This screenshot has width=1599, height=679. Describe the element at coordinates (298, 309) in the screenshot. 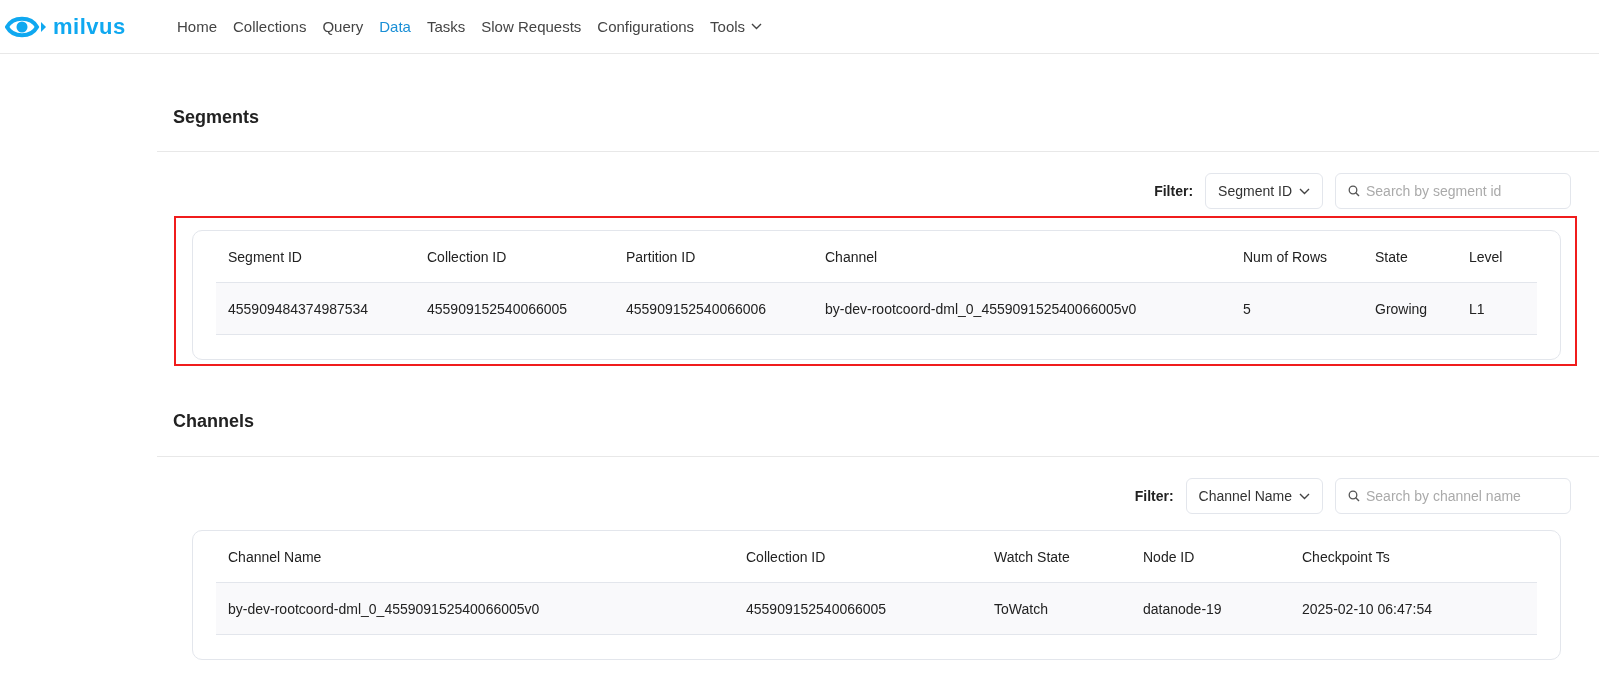

I see `table-cell-text: 455909484374987534` at that location.